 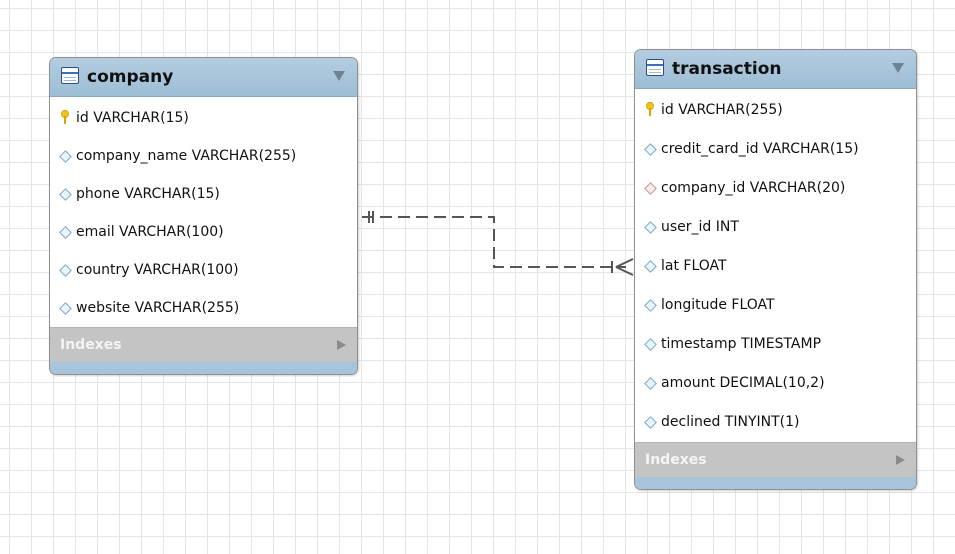 What do you see at coordinates (130, 77) in the screenshot?
I see `table-title: company` at bounding box center [130, 77].